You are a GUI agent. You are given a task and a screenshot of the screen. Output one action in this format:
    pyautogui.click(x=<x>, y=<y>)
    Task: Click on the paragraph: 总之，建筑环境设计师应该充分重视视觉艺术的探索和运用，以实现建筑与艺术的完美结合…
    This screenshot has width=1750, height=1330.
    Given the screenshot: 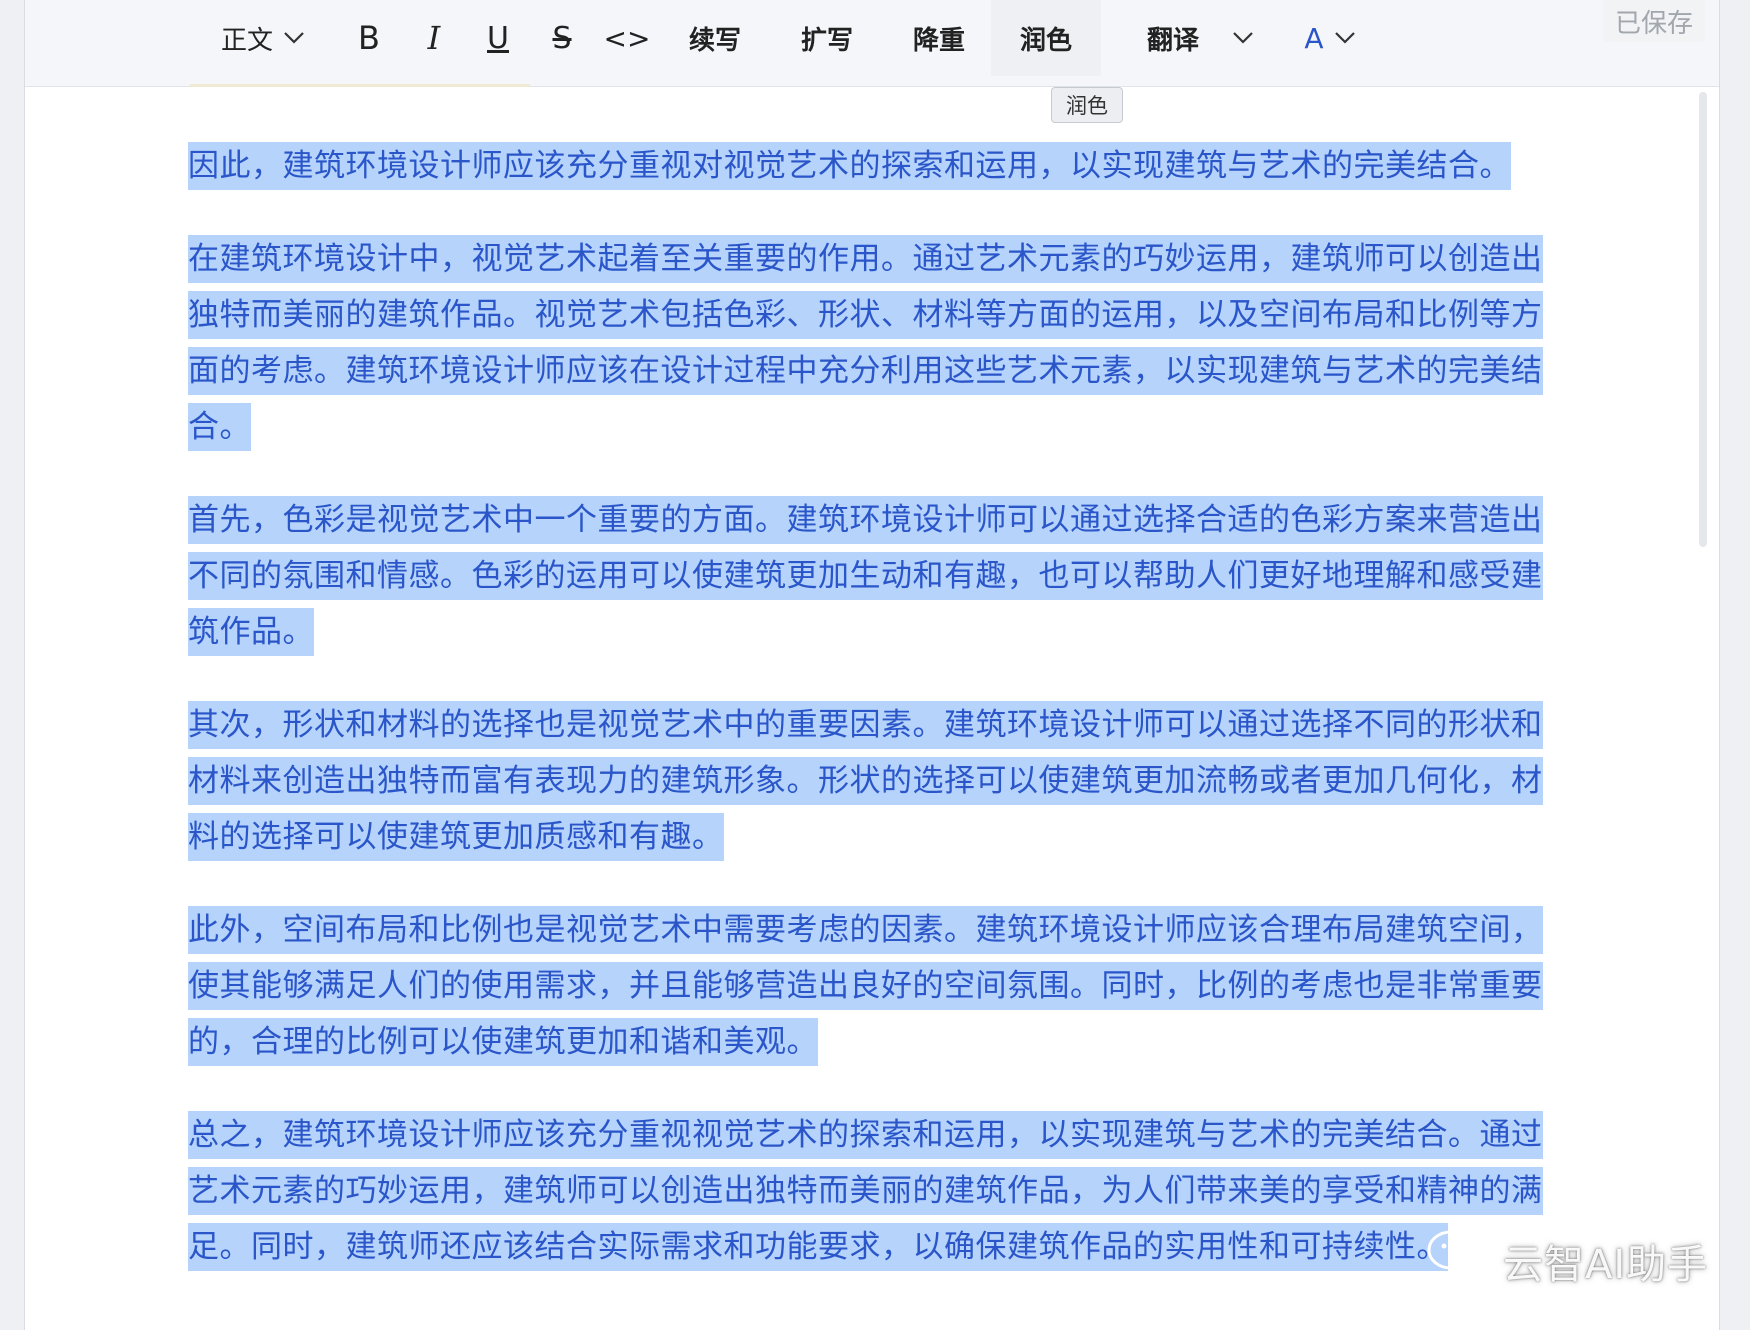 What is the action you would take?
    pyautogui.click(x=868, y=1191)
    